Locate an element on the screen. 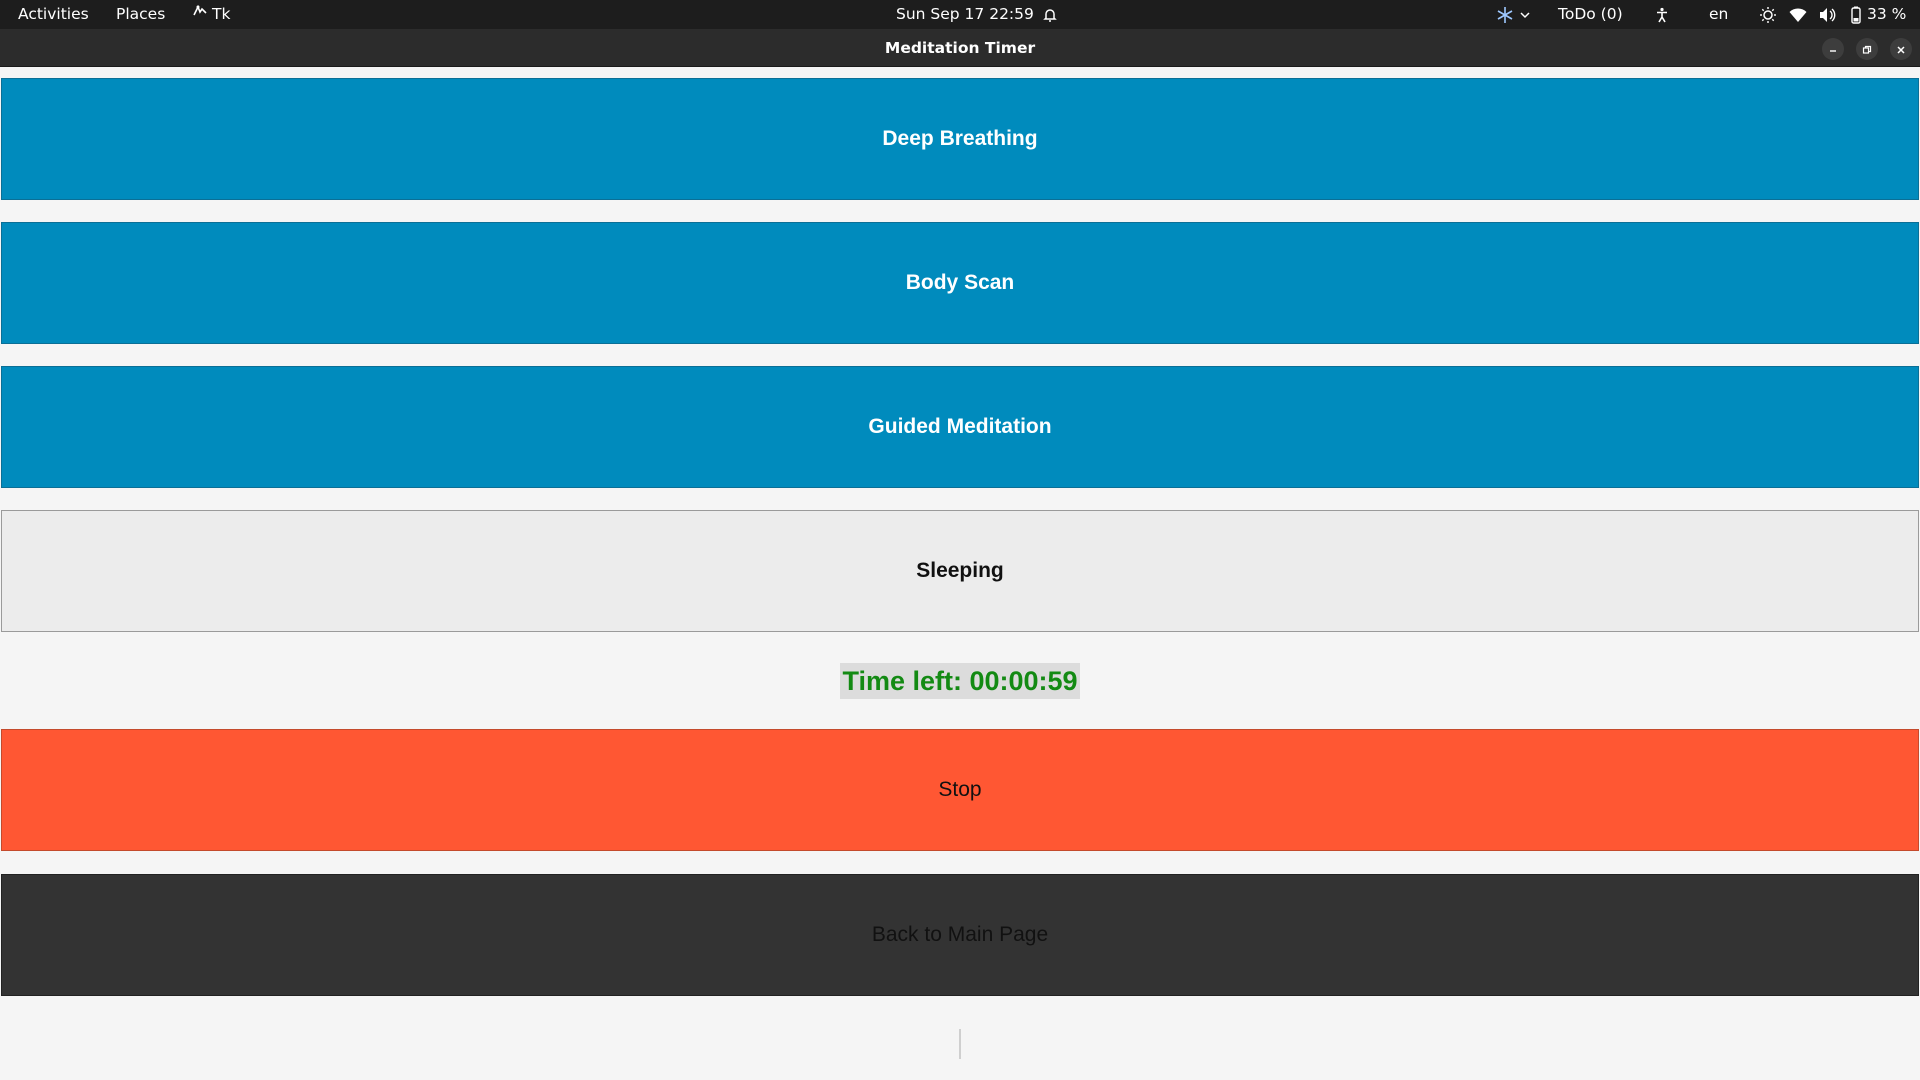  wifi-icon is located at coordinates (1798, 15).